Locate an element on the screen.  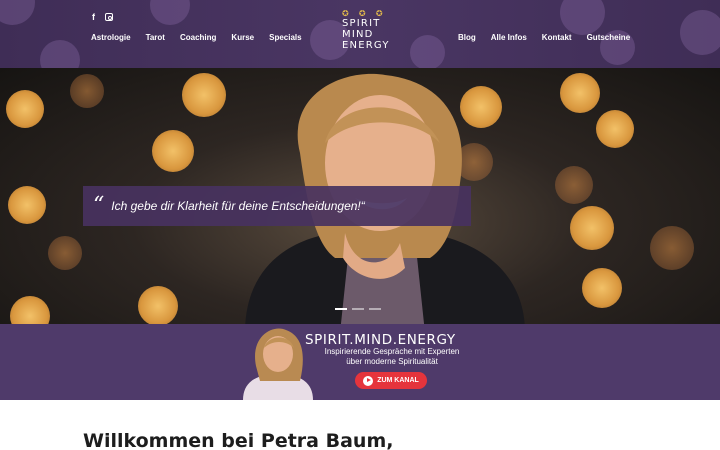
logo-line-2: MIND is located at coordinates (358, 34).